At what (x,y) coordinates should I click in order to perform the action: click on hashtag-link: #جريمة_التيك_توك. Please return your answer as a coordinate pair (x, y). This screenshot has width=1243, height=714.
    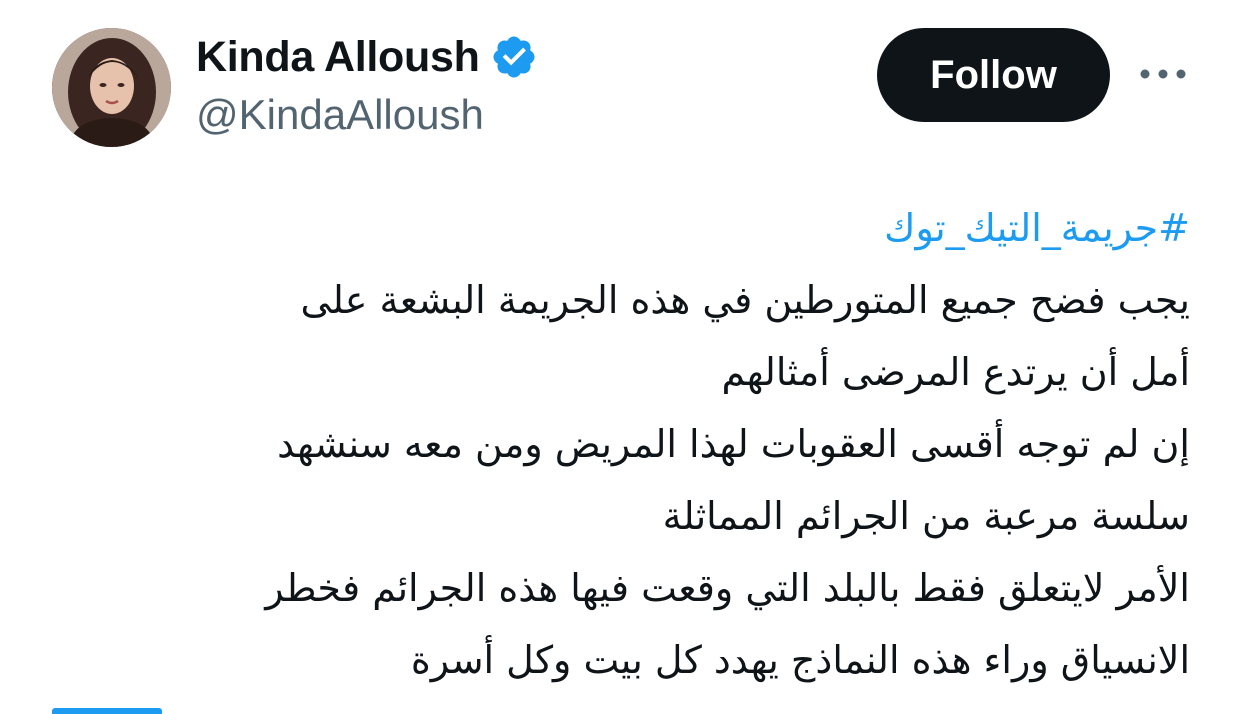
    Looking at the image, I should click on (615, 228).